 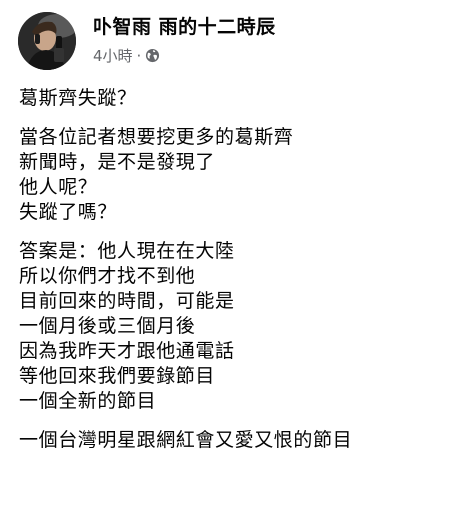 What do you see at coordinates (107, 276) in the screenshot?
I see `post-line: 所以你們才找不到他` at bounding box center [107, 276].